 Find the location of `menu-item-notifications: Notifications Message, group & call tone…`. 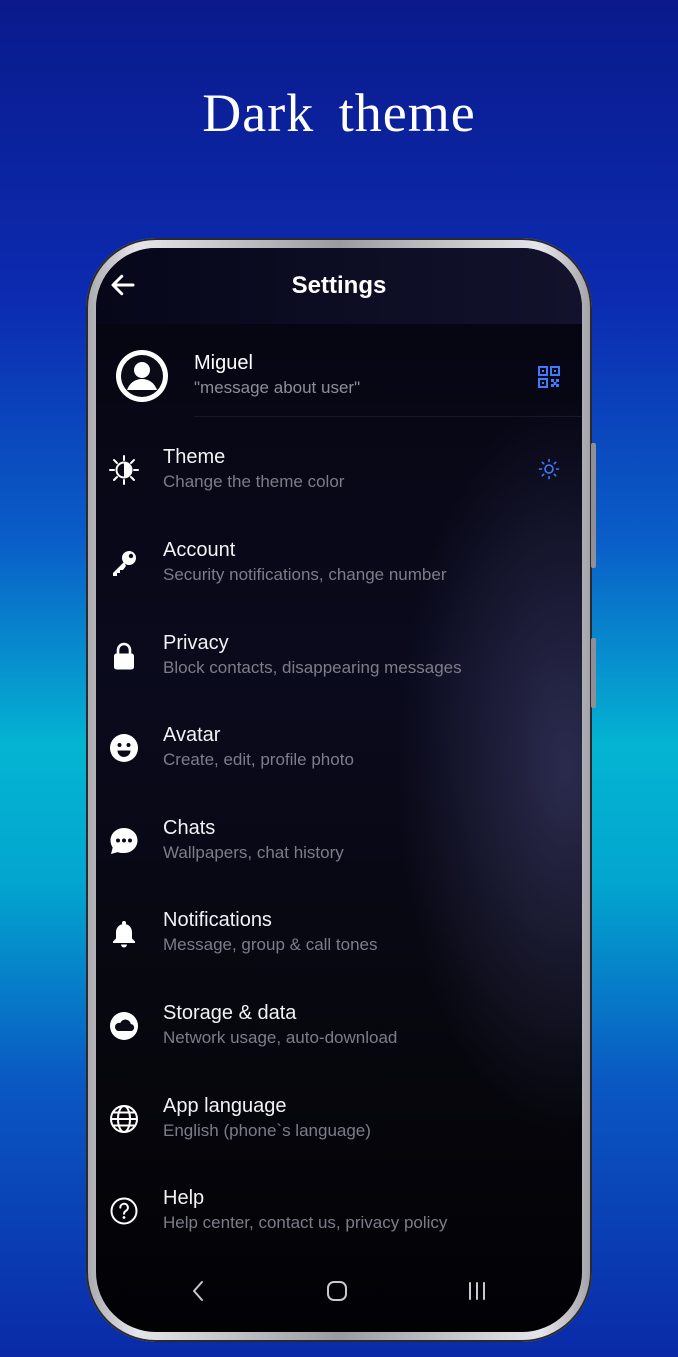

menu-item-notifications: Notifications Message, group & call tone… is located at coordinates (339, 947).